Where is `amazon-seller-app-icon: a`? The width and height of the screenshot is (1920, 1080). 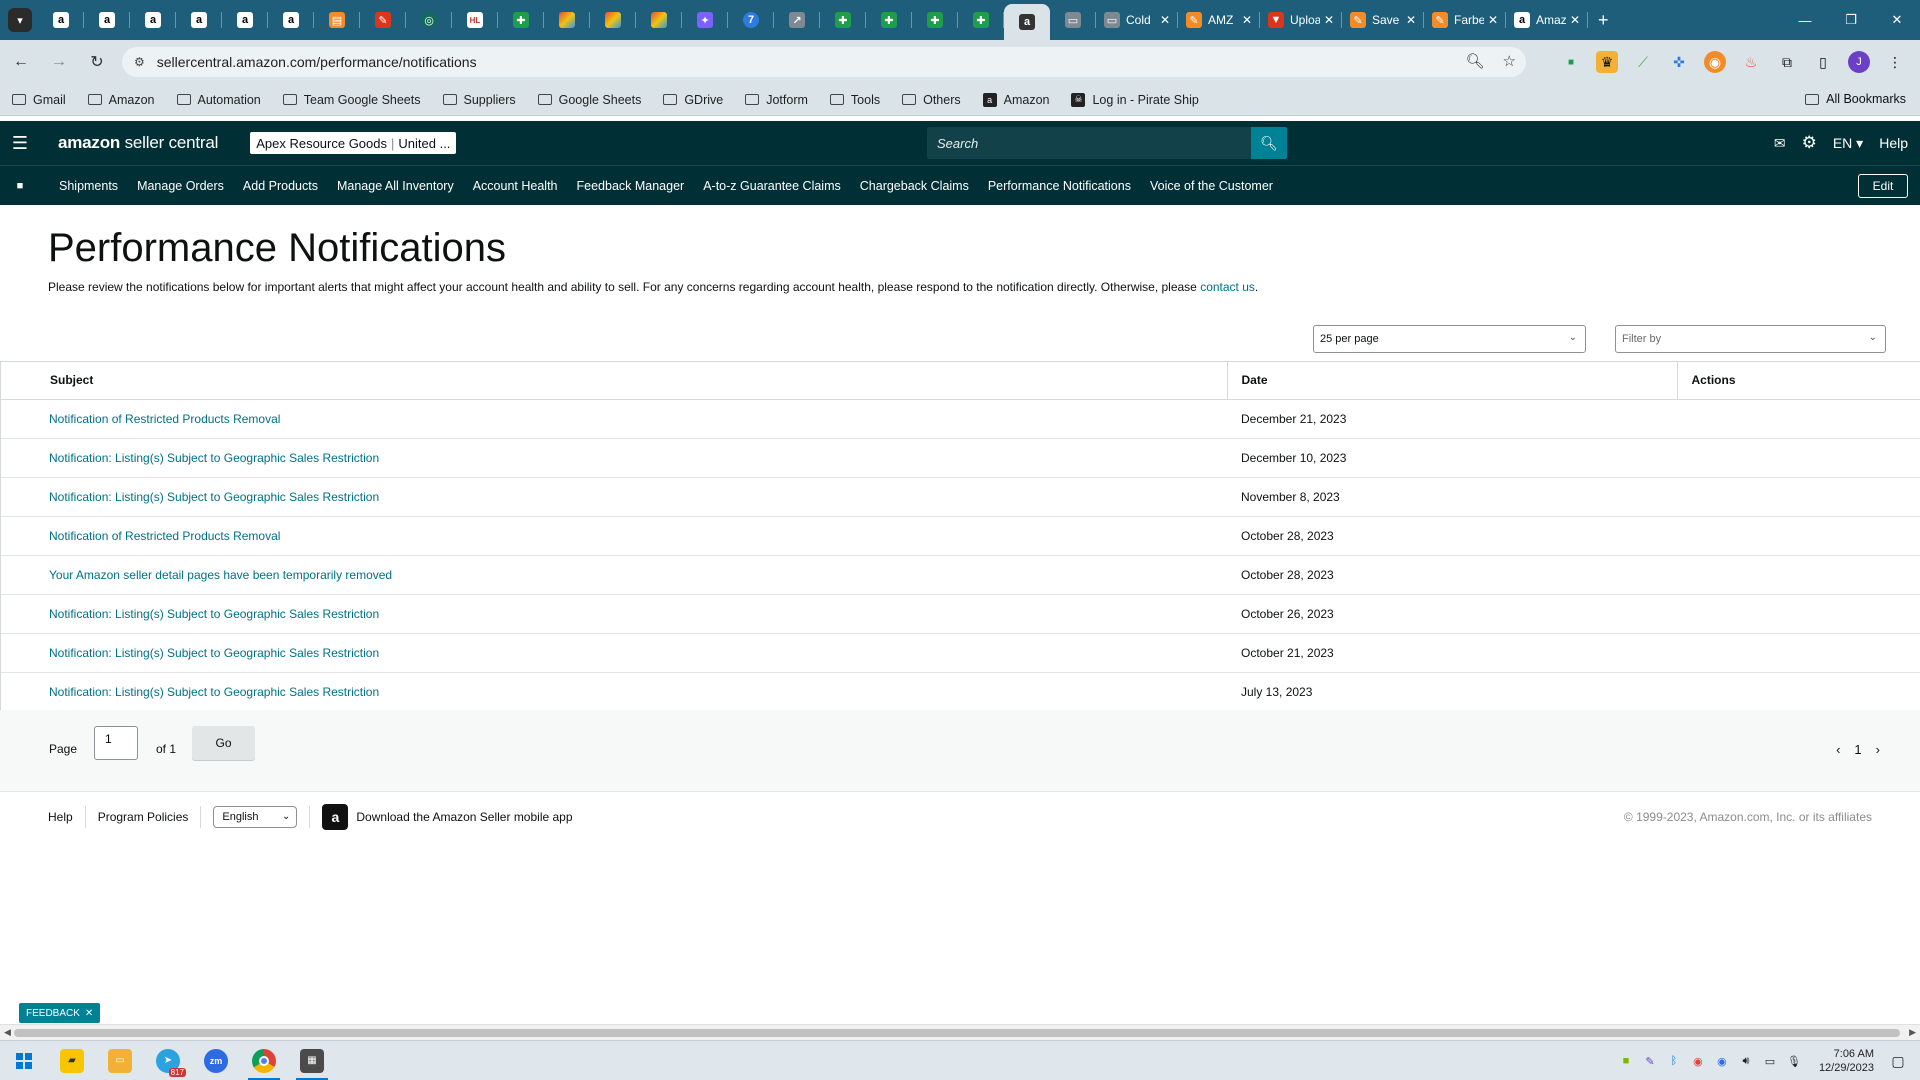 amazon-seller-app-icon: a is located at coordinates (335, 817).